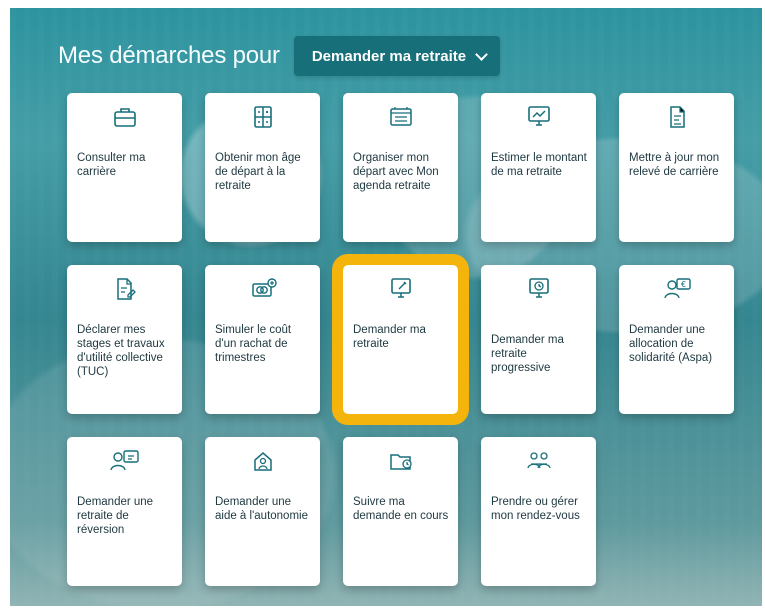 The image size is (765, 609). What do you see at coordinates (676, 289) in the screenshot?
I see `users-euro-icon: €` at bounding box center [676, 289].